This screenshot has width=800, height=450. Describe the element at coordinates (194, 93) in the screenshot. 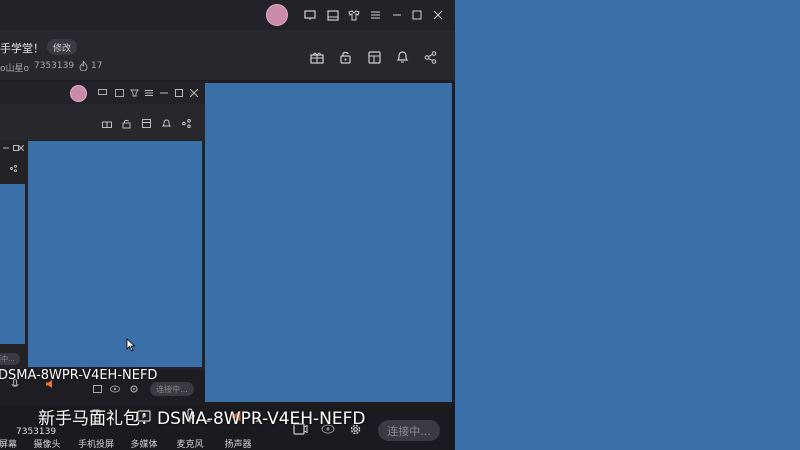

I see `mid-close-icon` at that location.